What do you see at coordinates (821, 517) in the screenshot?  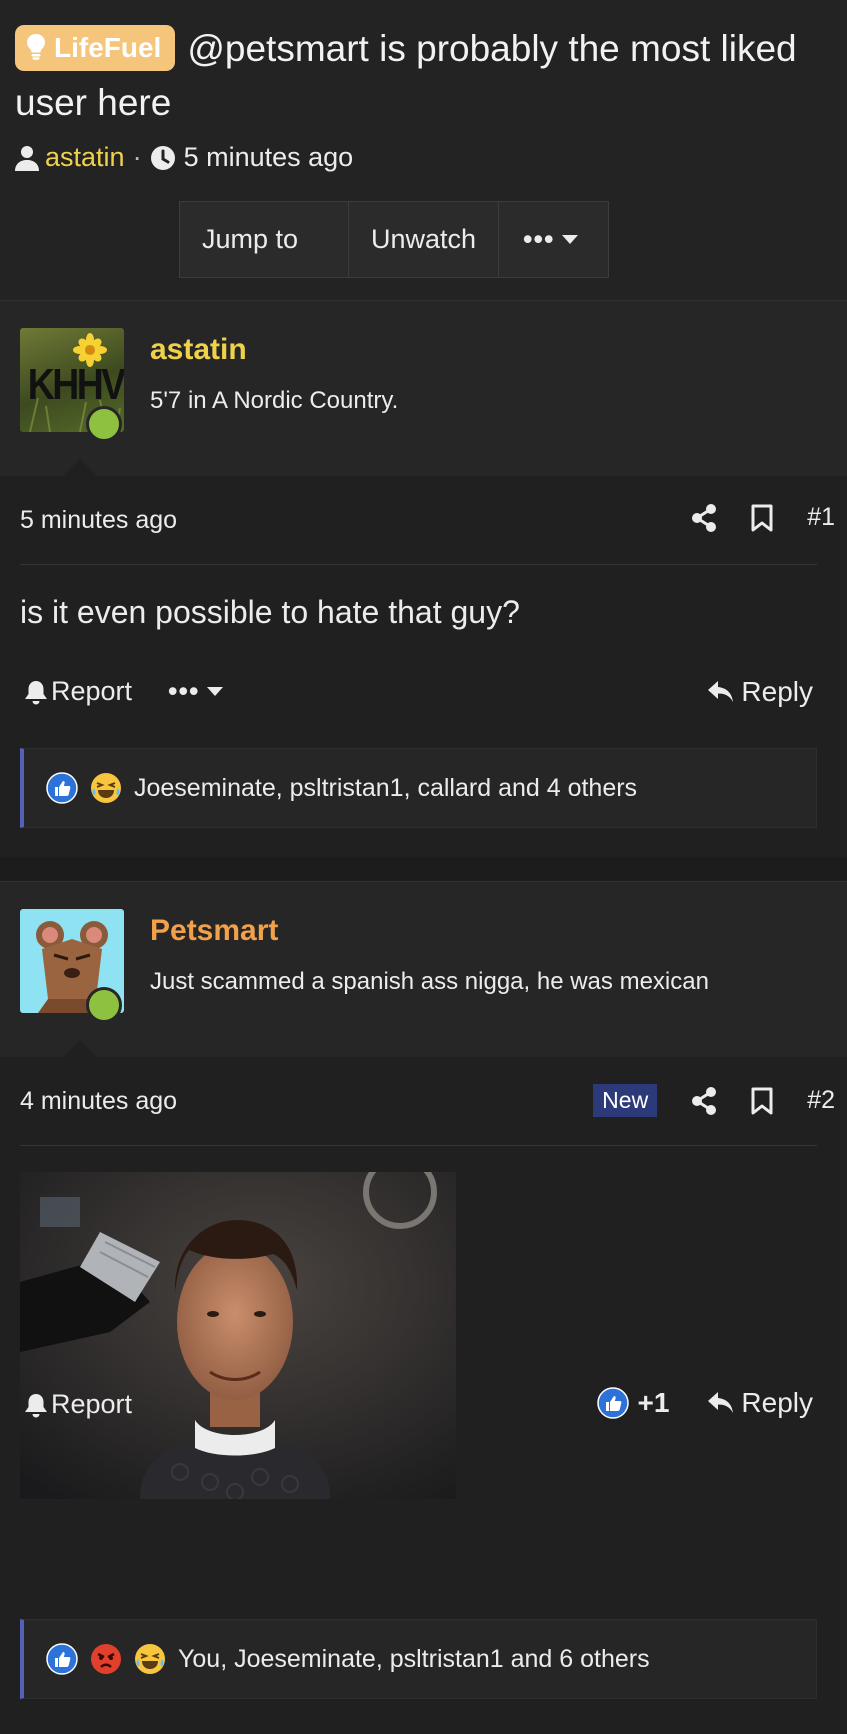 I see `post-1-number-link: #1` at bounding box center [821, 517].